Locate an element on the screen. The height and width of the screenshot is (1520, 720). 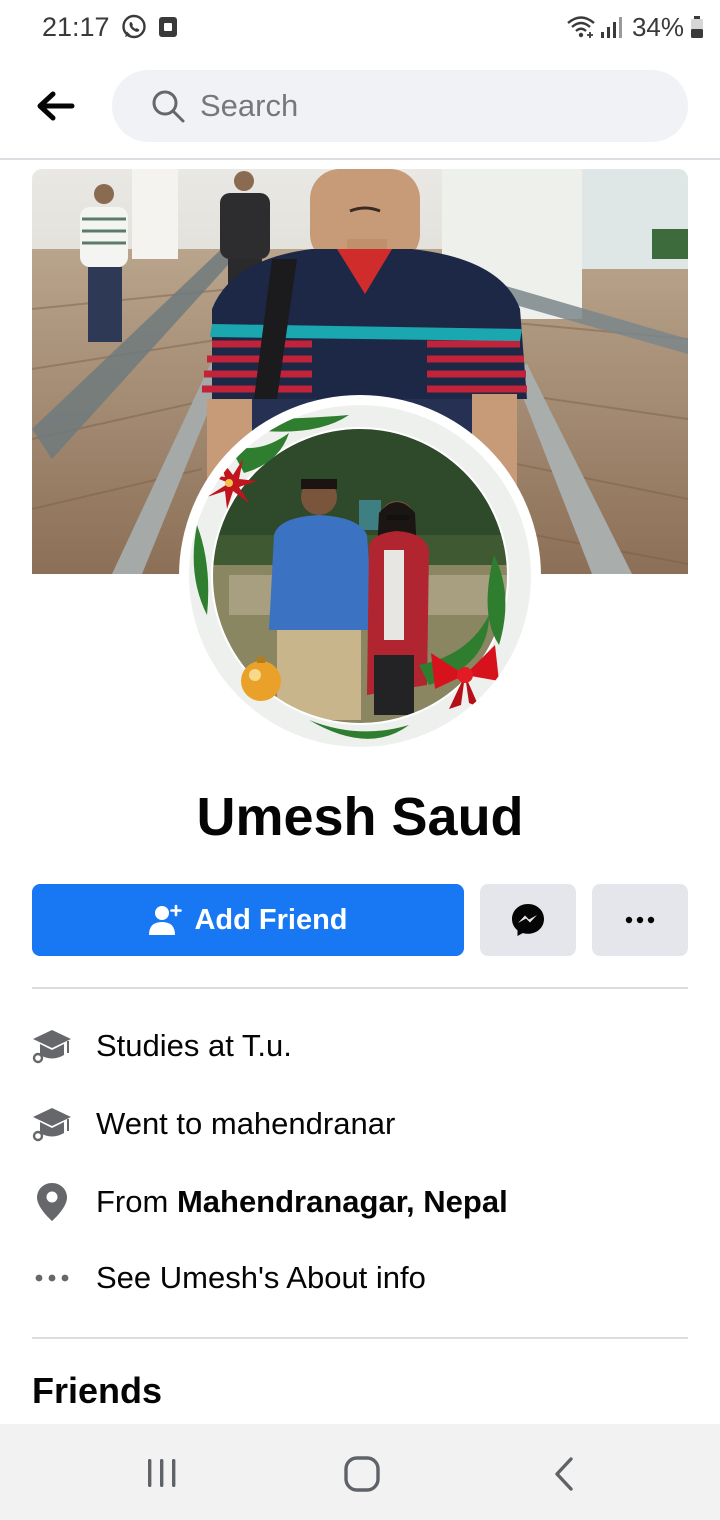
search-bar is located at coordinates (400, 106).